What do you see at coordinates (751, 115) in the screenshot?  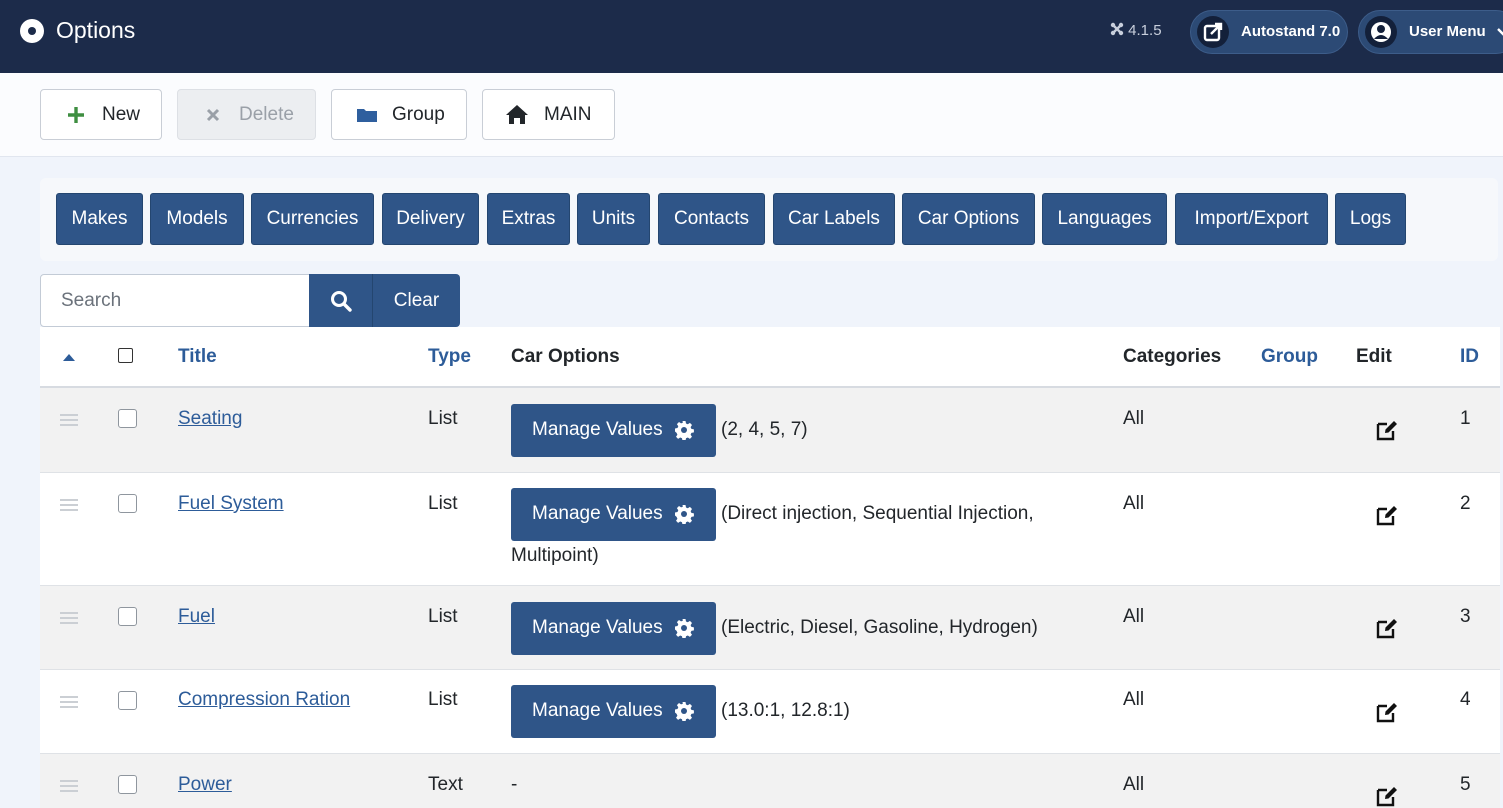 I see `toolbar: New Delete Group MAIN` at bounding box center [751, 115].